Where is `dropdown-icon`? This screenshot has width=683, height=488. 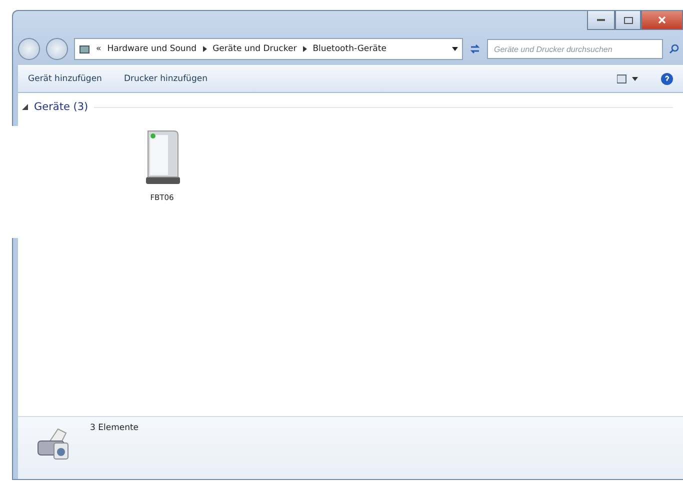
dropdown-icon is located at coordinates (455, 49).